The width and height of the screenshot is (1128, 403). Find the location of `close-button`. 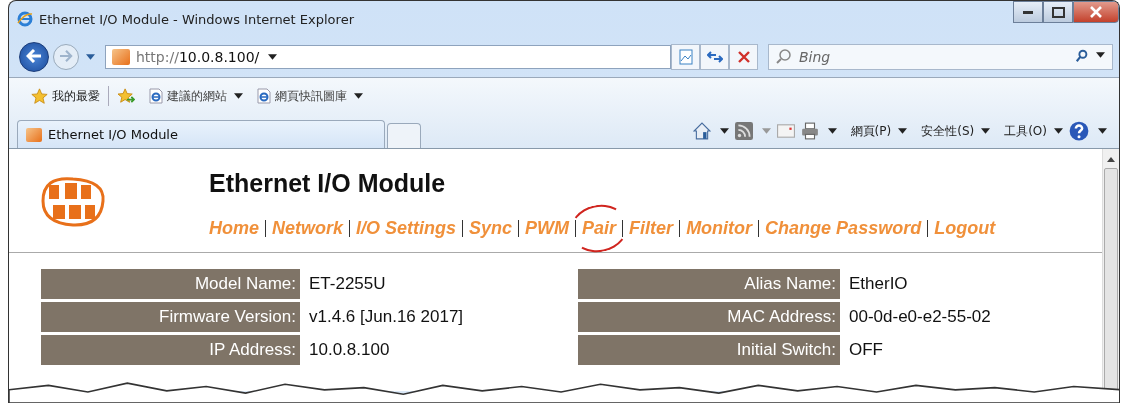

close-button is located at coordinates (1096, 12).